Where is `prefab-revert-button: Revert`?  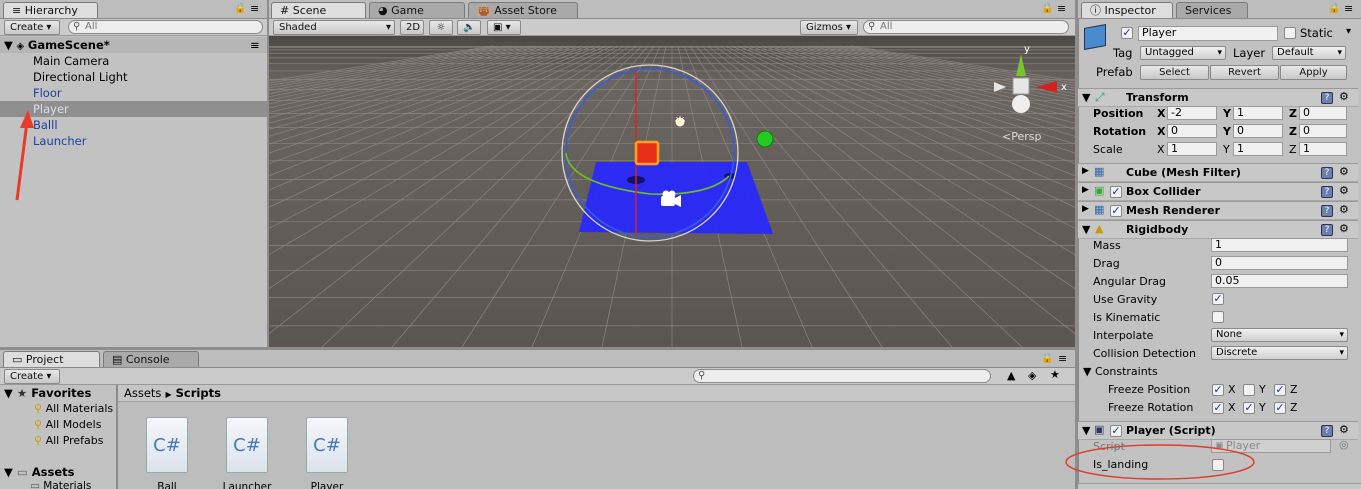 prefab-revert-button: Revert is located at coordinates (1244, 72).